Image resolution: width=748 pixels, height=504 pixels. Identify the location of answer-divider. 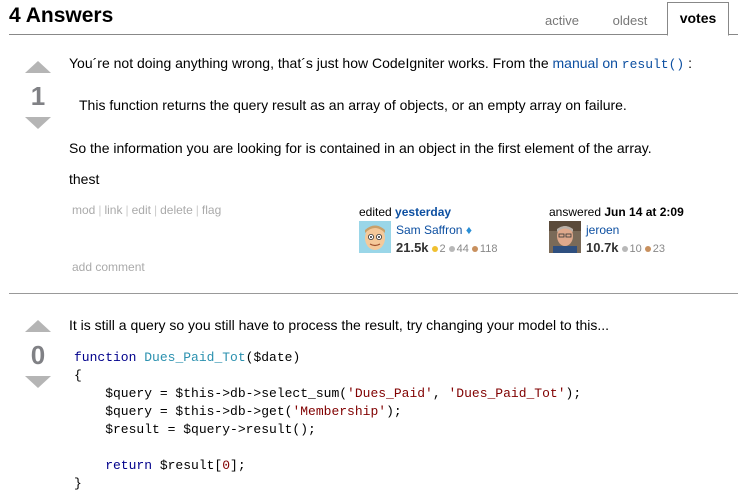
(373, 293).